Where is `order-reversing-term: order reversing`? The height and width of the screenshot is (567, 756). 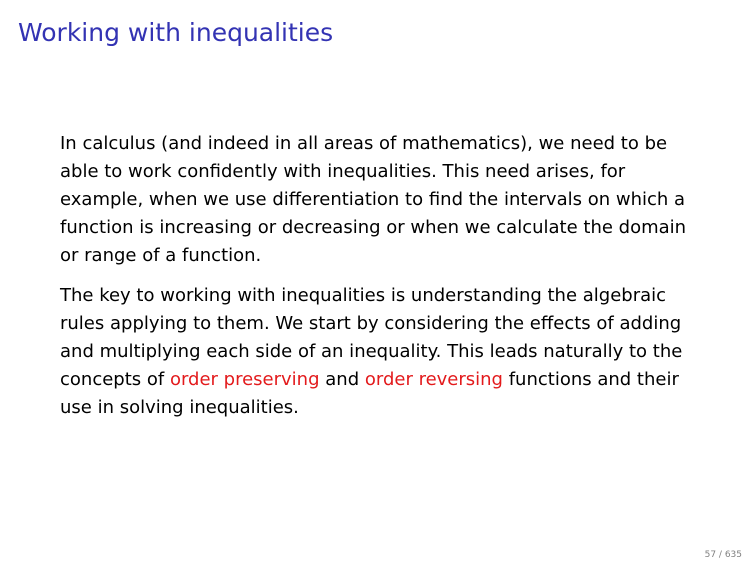 order-reversing-term: order reversing is located at coordinates (433, 379).